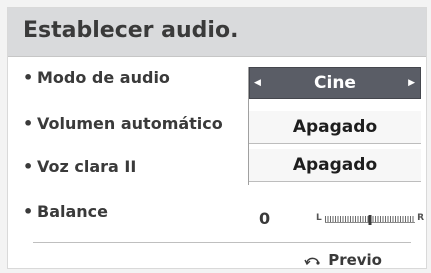  Describe the element at coordinates (103, 77) in the screenshot. I see `row-label: Modo de audio` at that location.